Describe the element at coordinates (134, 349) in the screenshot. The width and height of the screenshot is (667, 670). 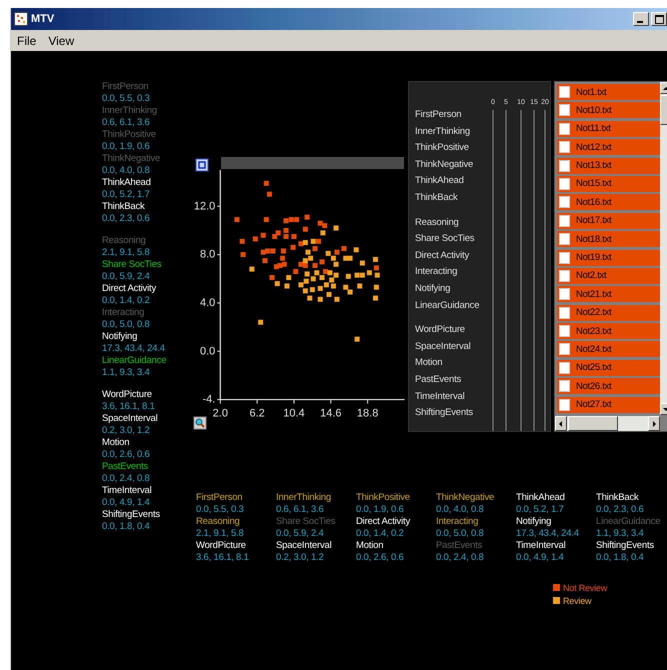
I see `feature-values: 17.3, 43.4, 24.4` at that location.